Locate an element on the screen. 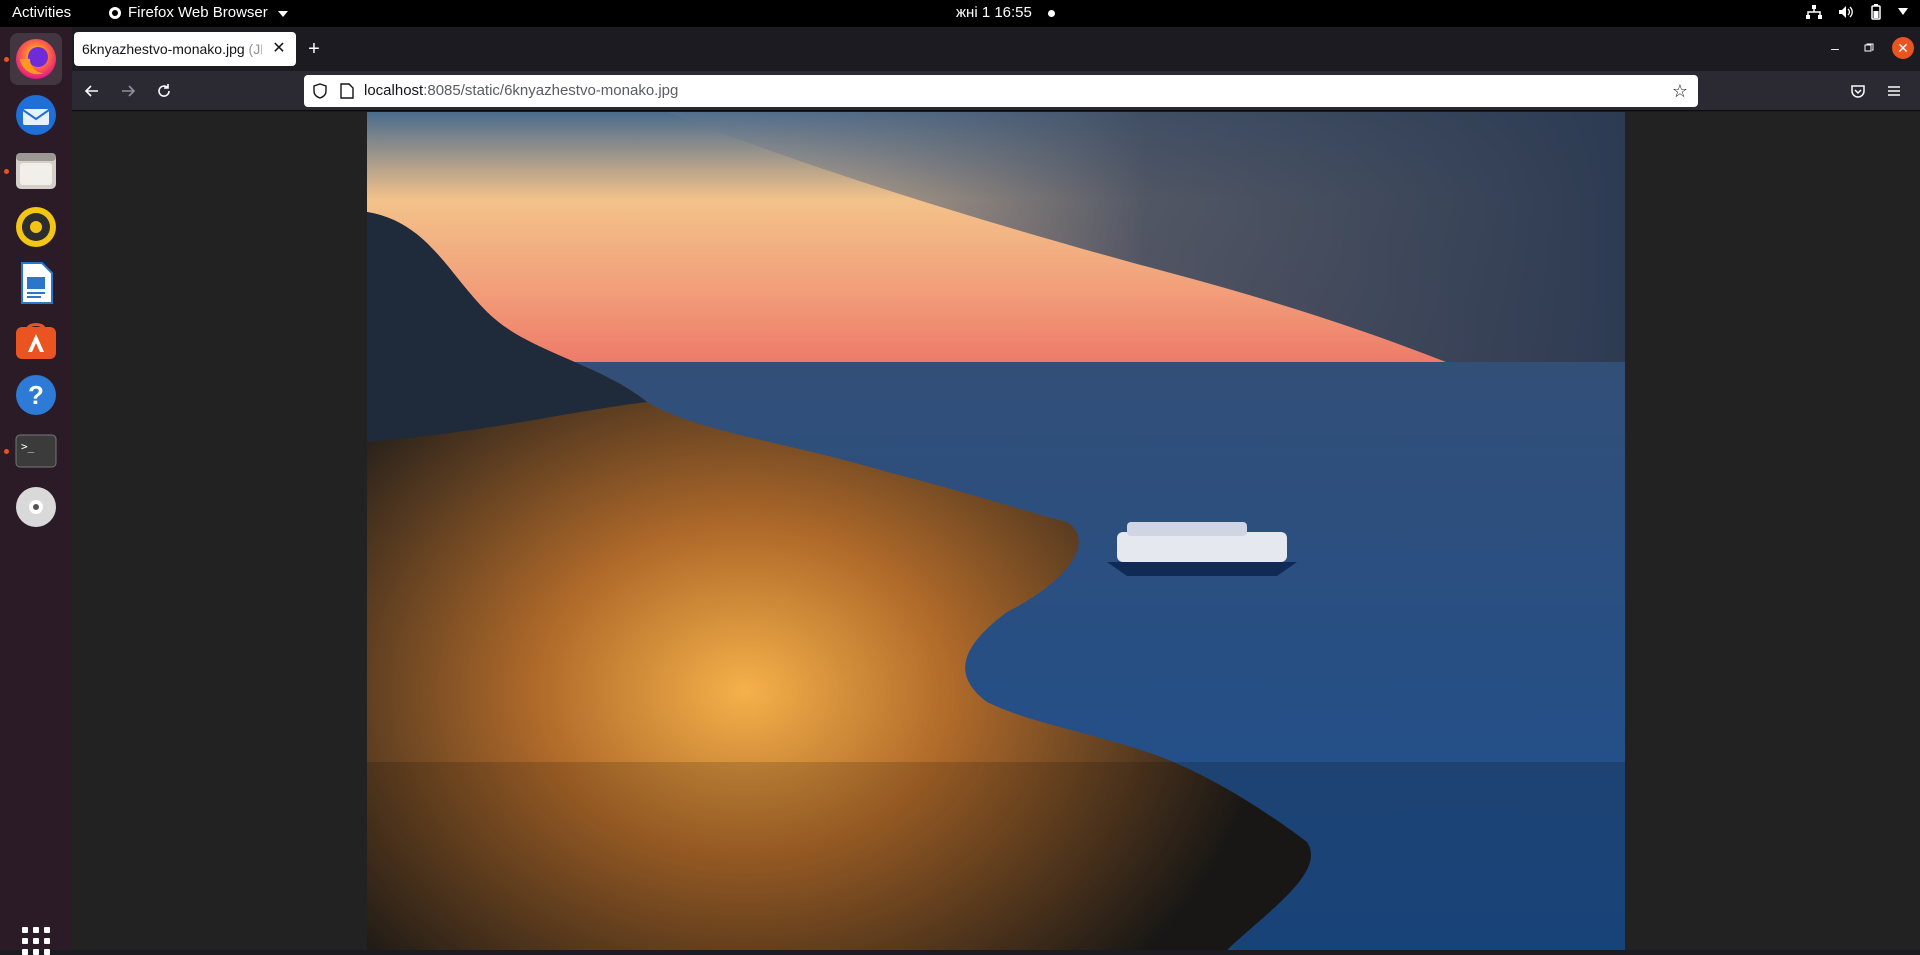  minimize-button: – is located at coordinates (1835, 48).